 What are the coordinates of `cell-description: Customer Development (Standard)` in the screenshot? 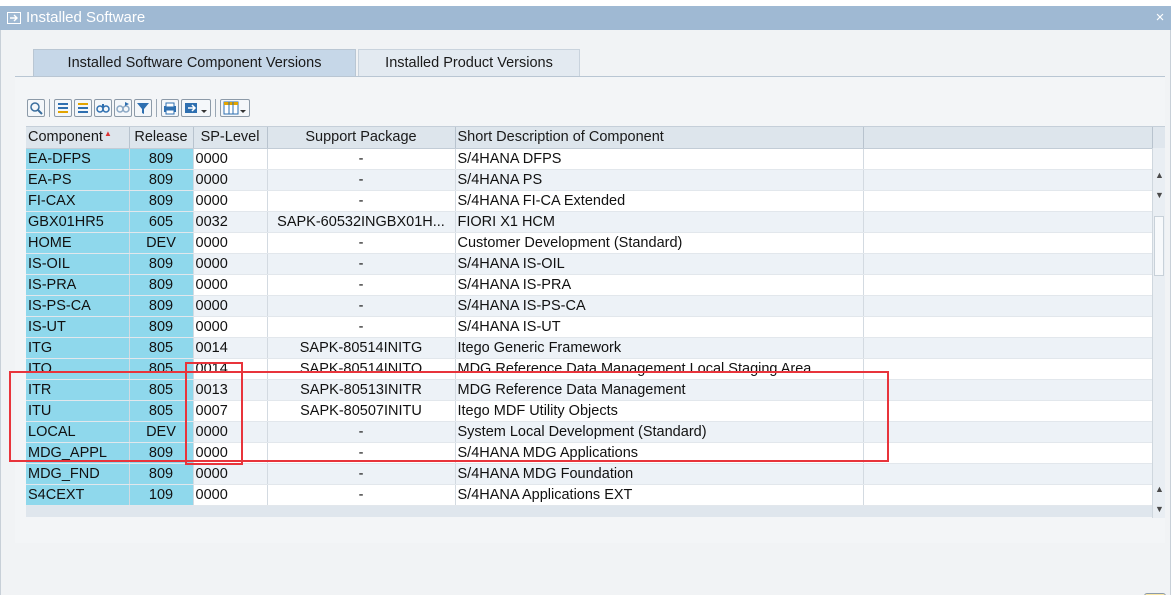 It's located at (659, 243).